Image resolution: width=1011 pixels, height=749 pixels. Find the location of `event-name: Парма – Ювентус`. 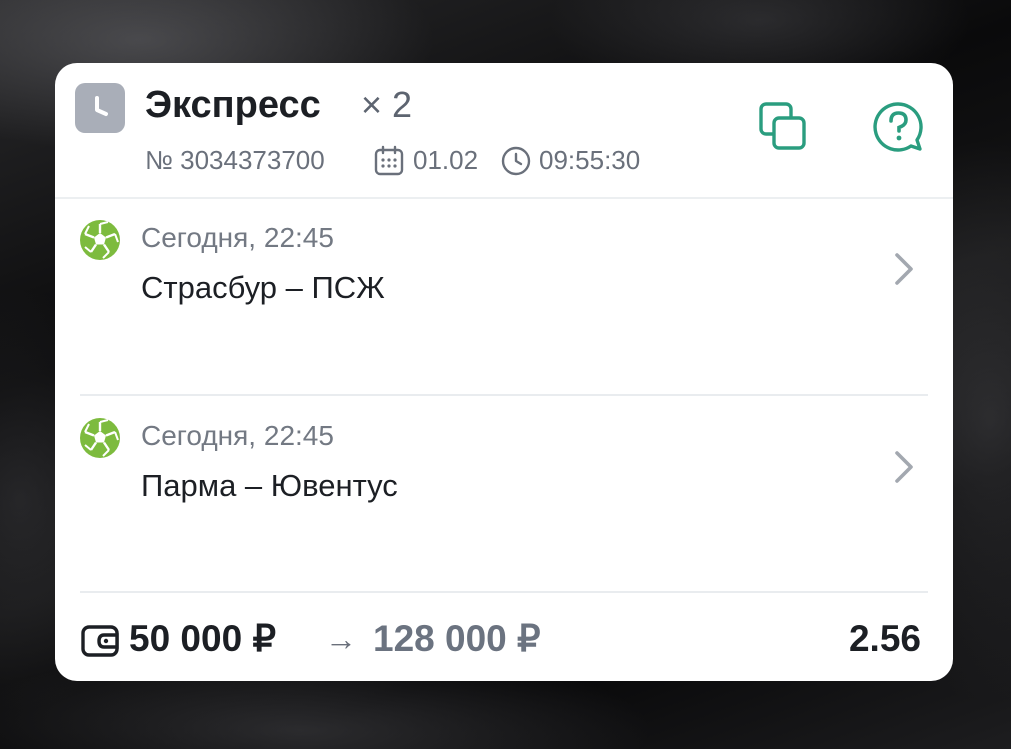

event-name: Парма – Ювентус is located at coordinates (269, 485).